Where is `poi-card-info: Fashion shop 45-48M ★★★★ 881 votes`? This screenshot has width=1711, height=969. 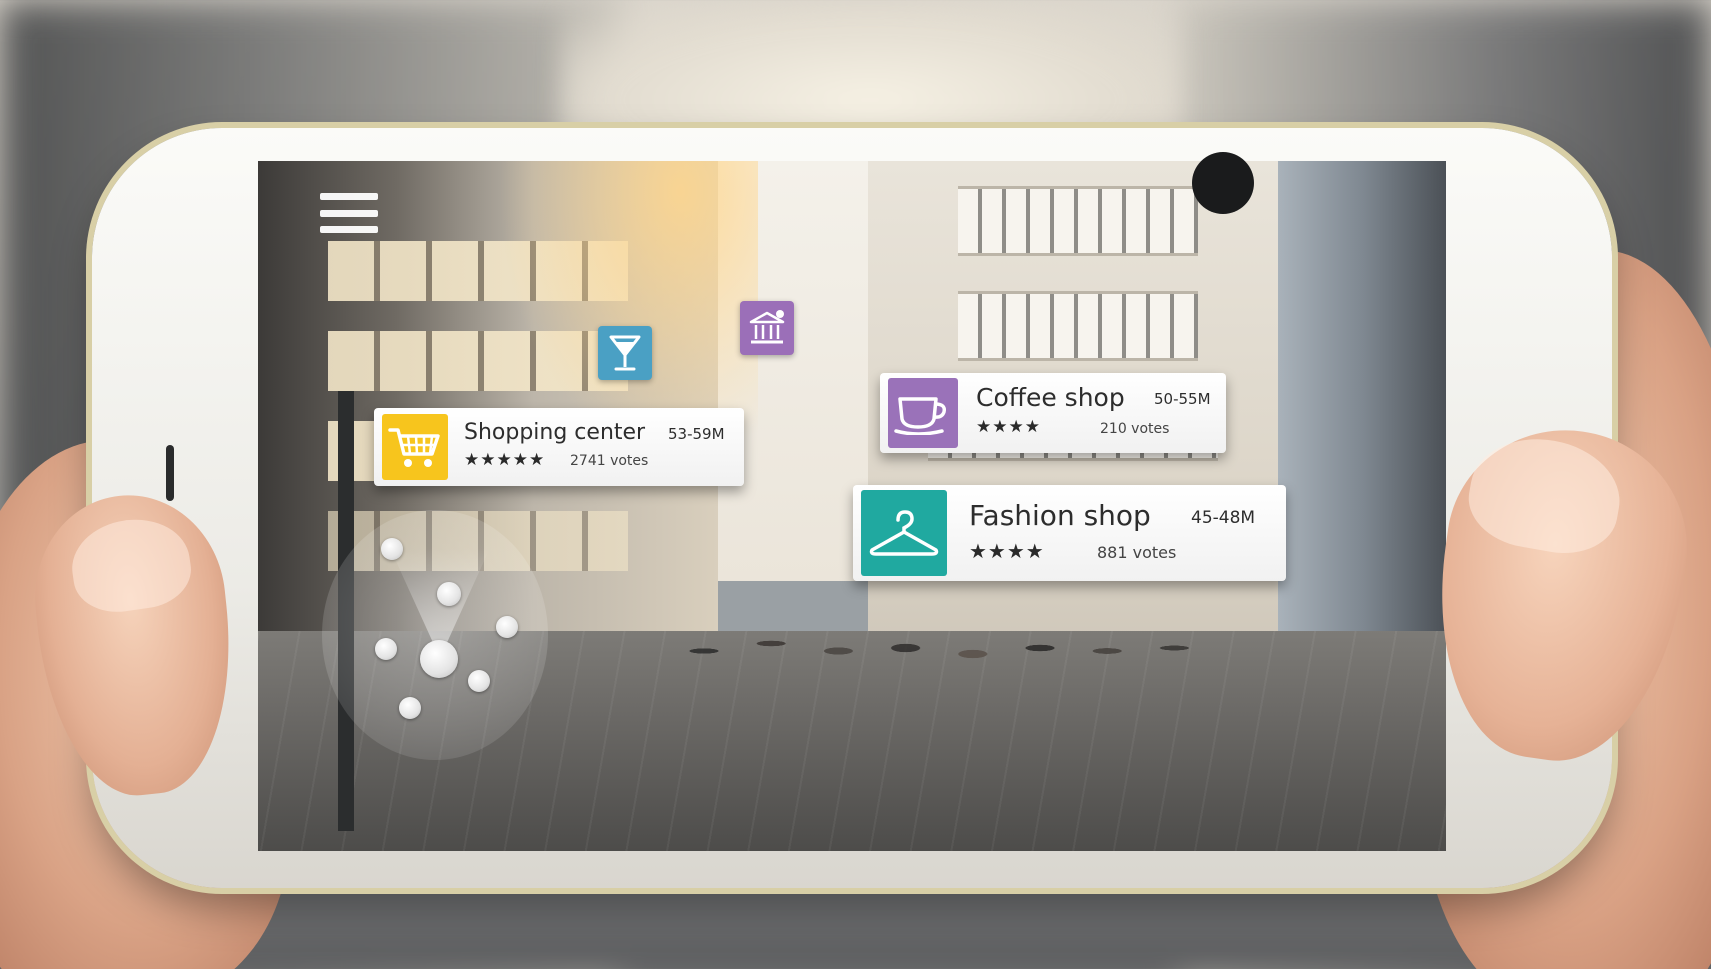
poi-card-info: Fashion shop 45-48M ★★★★ 881 votes is located at coordinates (1116, 533).